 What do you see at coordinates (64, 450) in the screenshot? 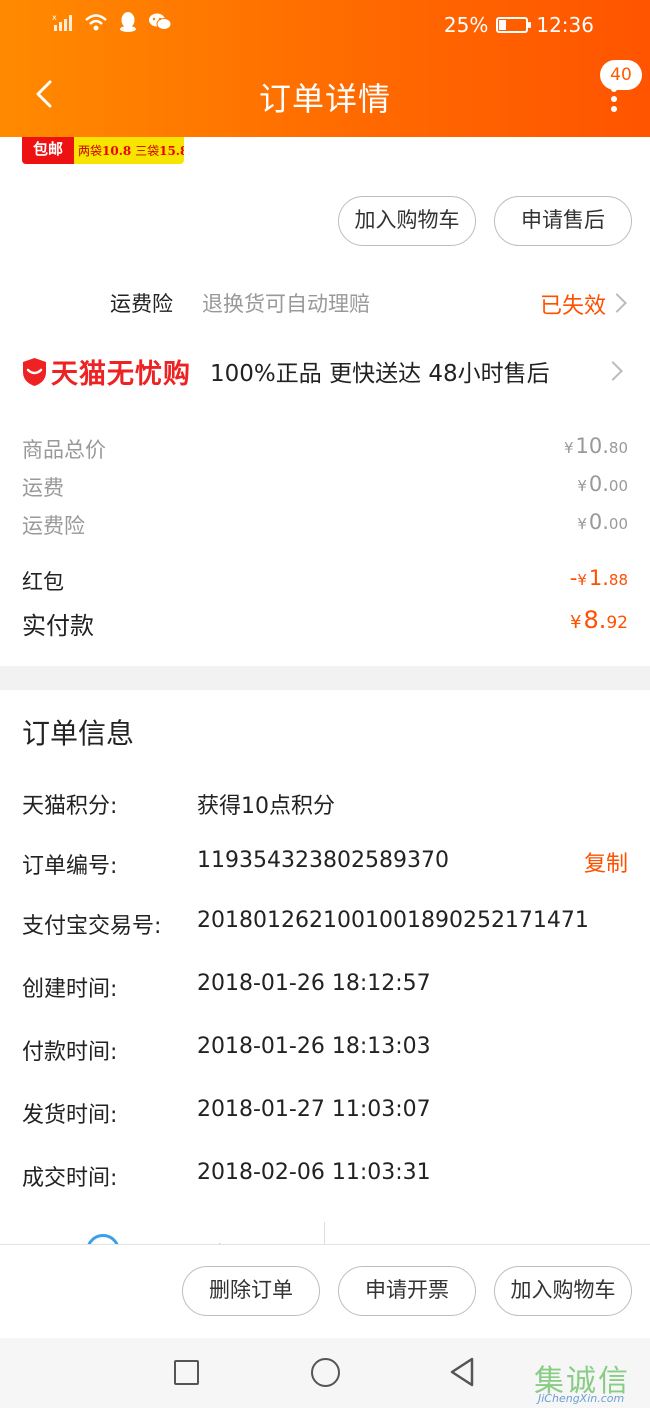
I see `price-label: 商品总价` at bounding box center [64, 450].